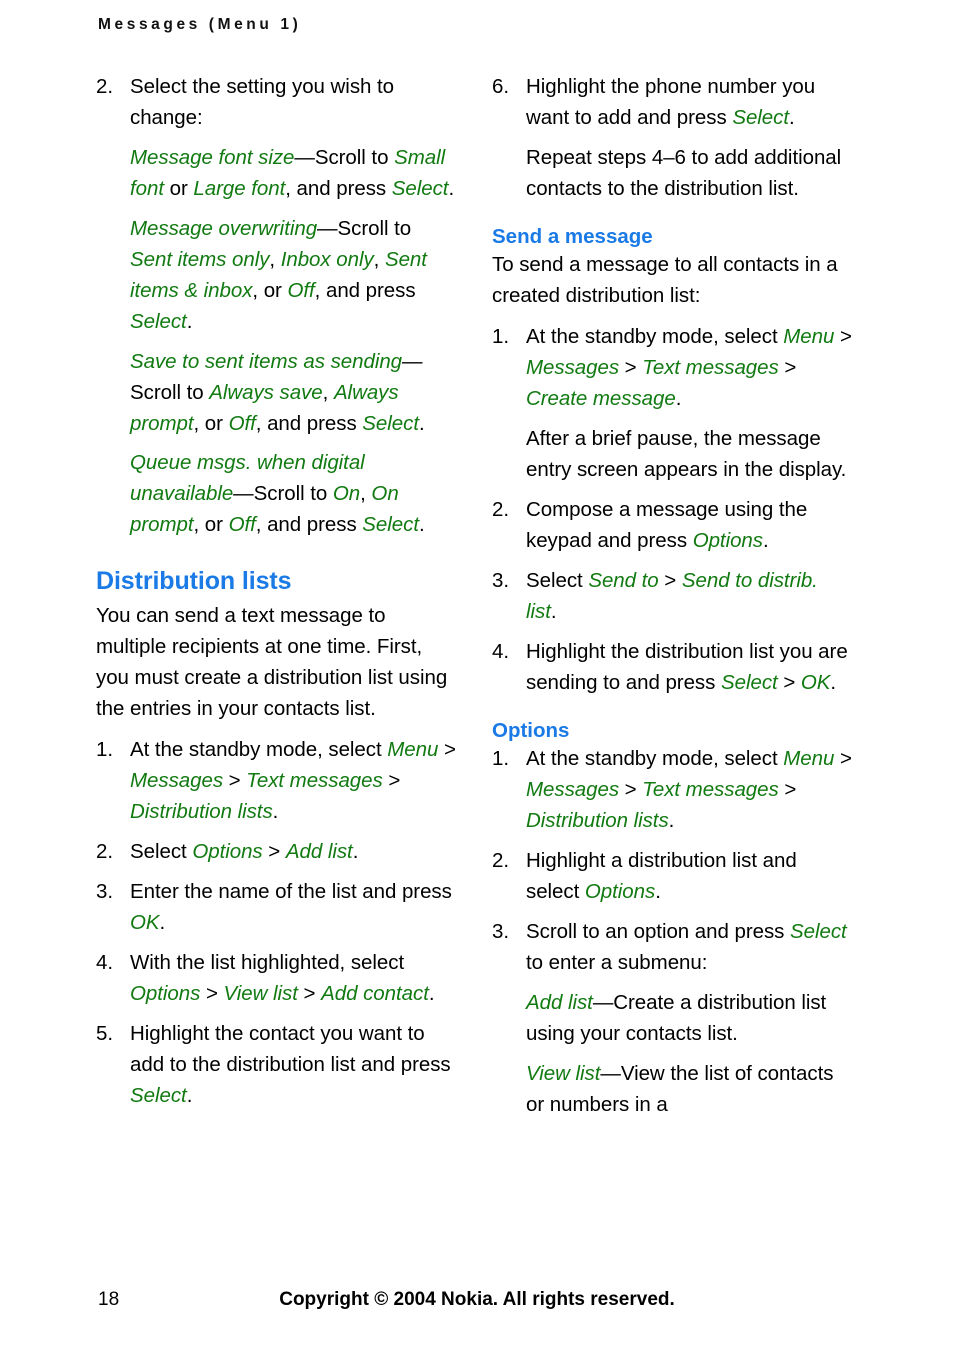  What do you see at coordinates (559, 1002) in the screenshot?
I see `ui-term: Add list` at bounding box center [559, 1002].